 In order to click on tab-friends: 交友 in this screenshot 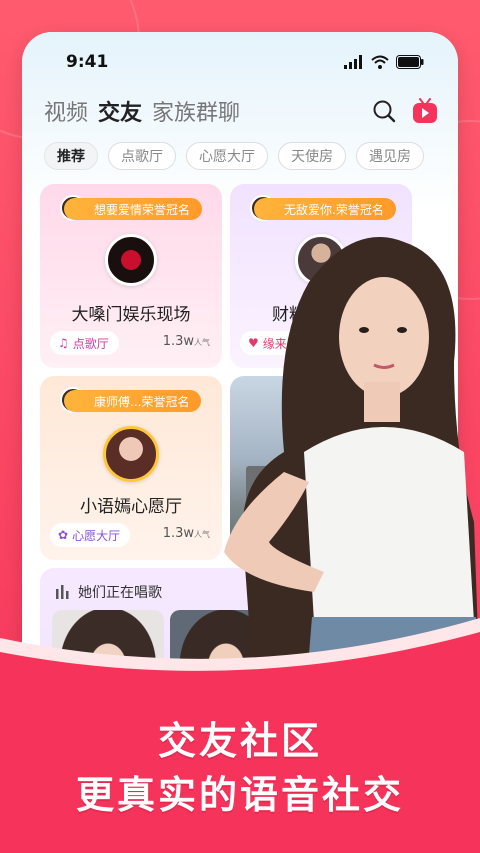, I will do `click(120, 111)`.